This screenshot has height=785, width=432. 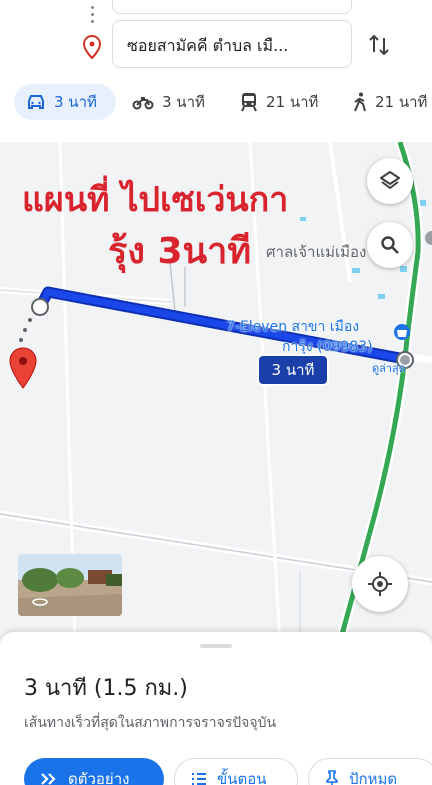 I want to click on pushpin-icon, so click(x=332, y=777).